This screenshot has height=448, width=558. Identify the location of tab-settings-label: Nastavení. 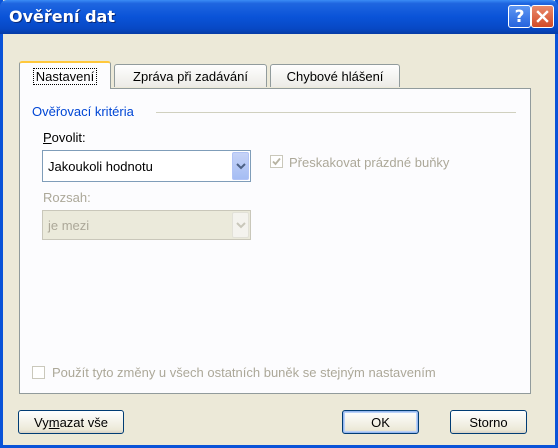
(65, 76).